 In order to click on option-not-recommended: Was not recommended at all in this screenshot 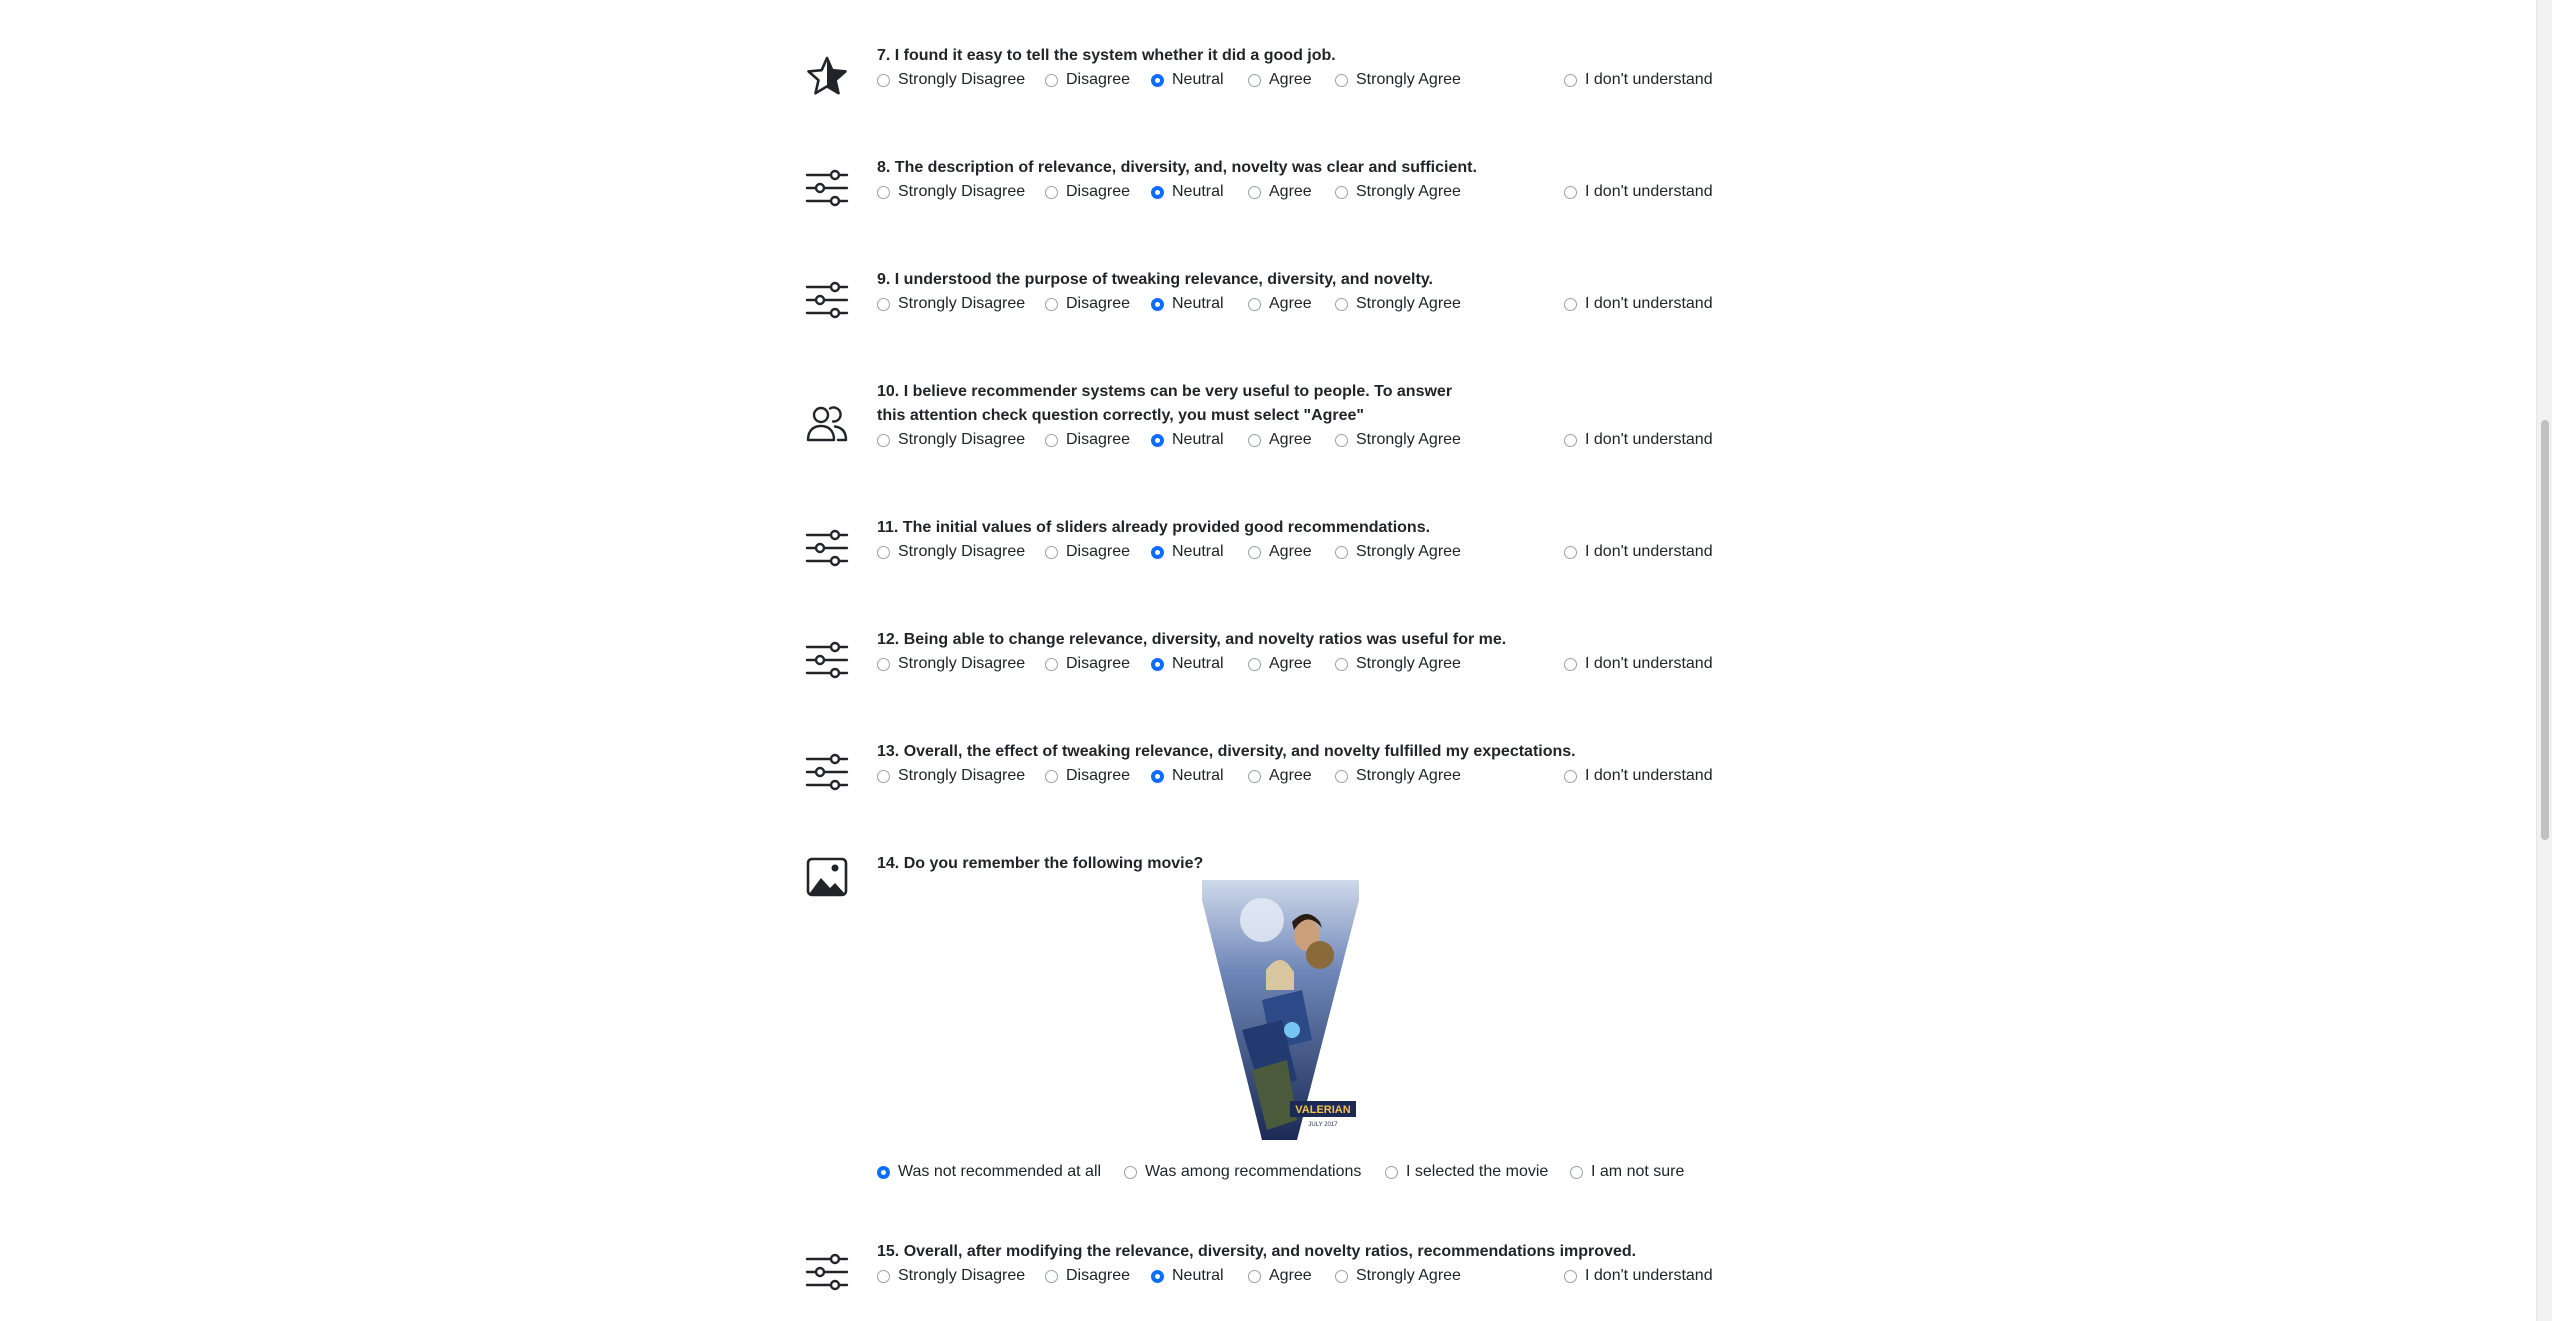, I will do `click(989, 1172)`.